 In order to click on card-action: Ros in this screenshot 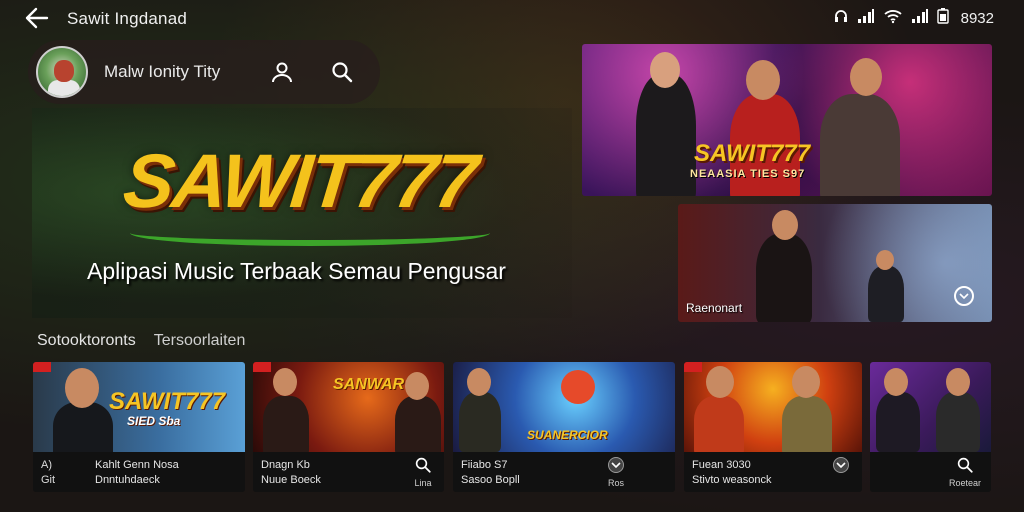, I will do `click(616, 472)`.